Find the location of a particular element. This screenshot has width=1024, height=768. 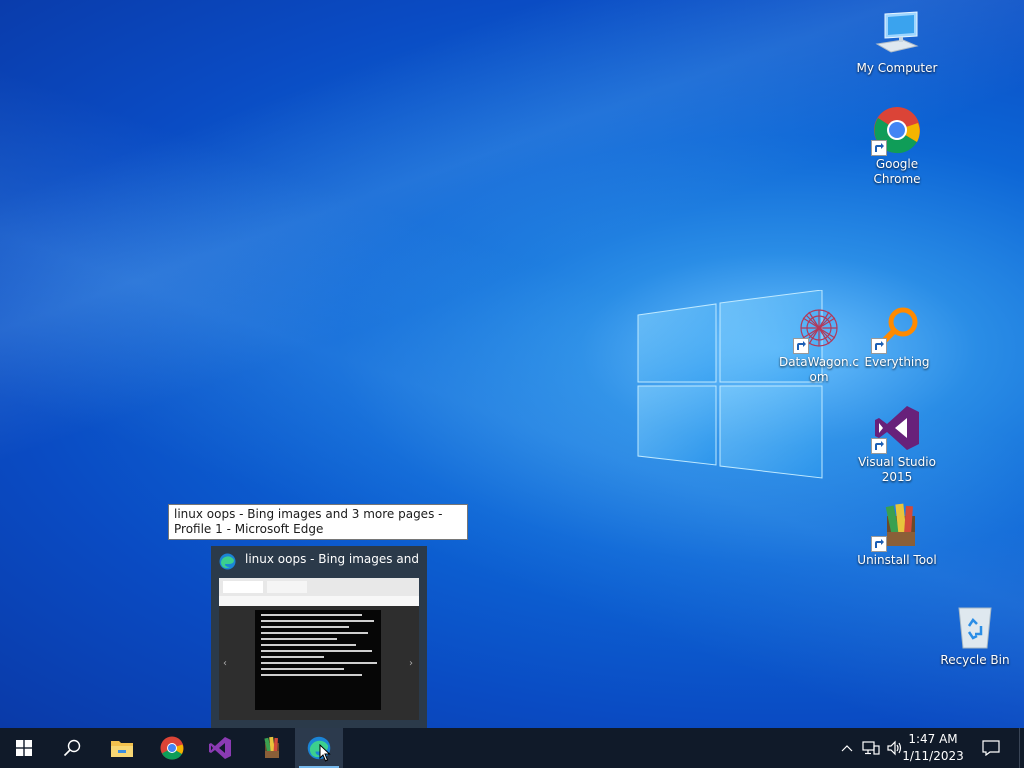

taskbar-edge is located at coordinates (319, 748).